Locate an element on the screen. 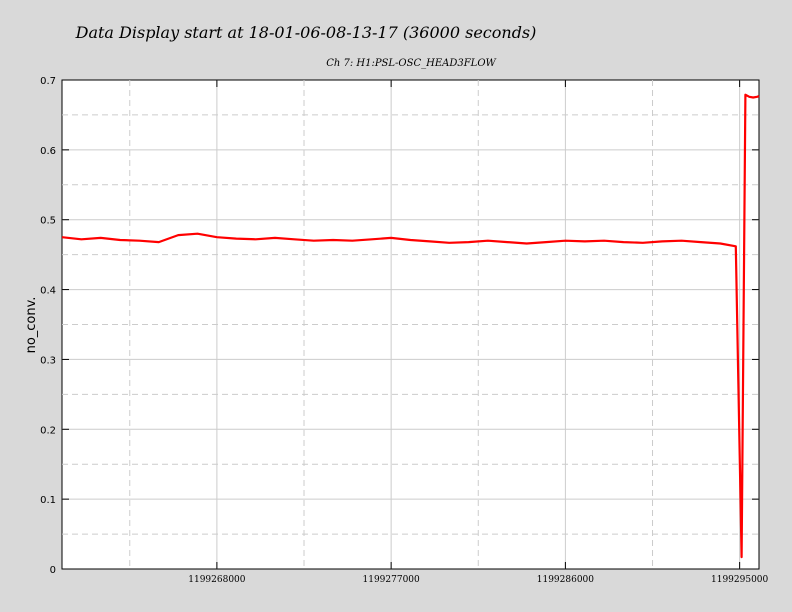 The width and height of the screenshot is (792, 612). x-tick-label: 1199268000 is located at coordinates (217, 580).